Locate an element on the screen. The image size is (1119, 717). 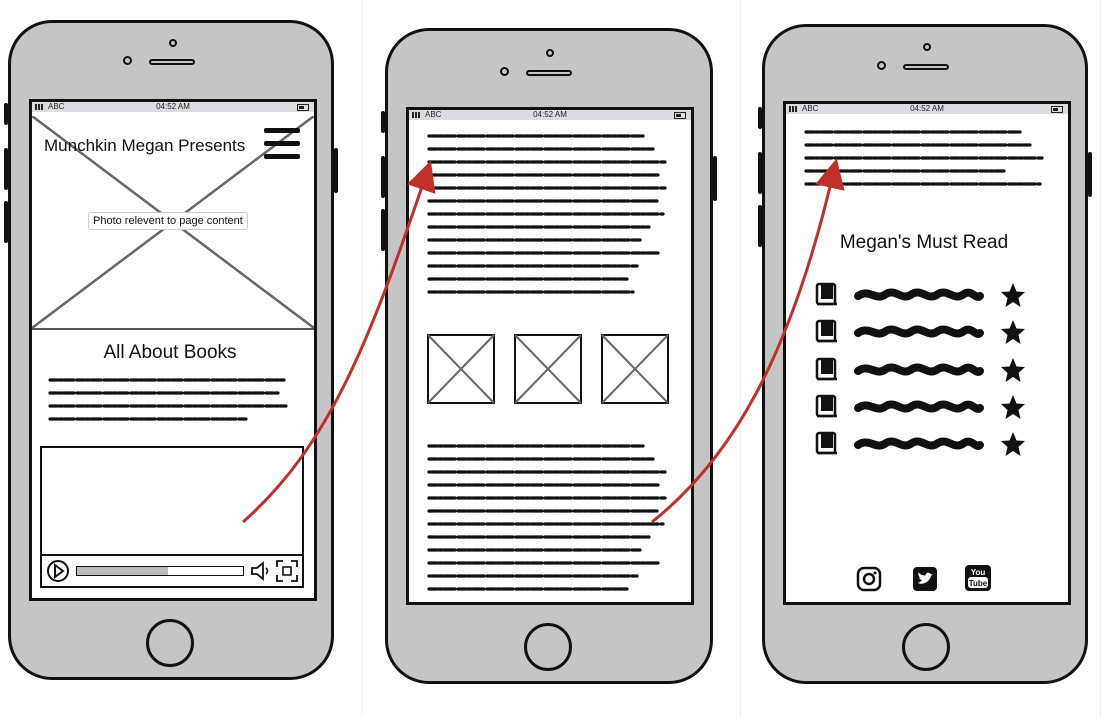
video-progress-bar is located at coordinates (160, 571).